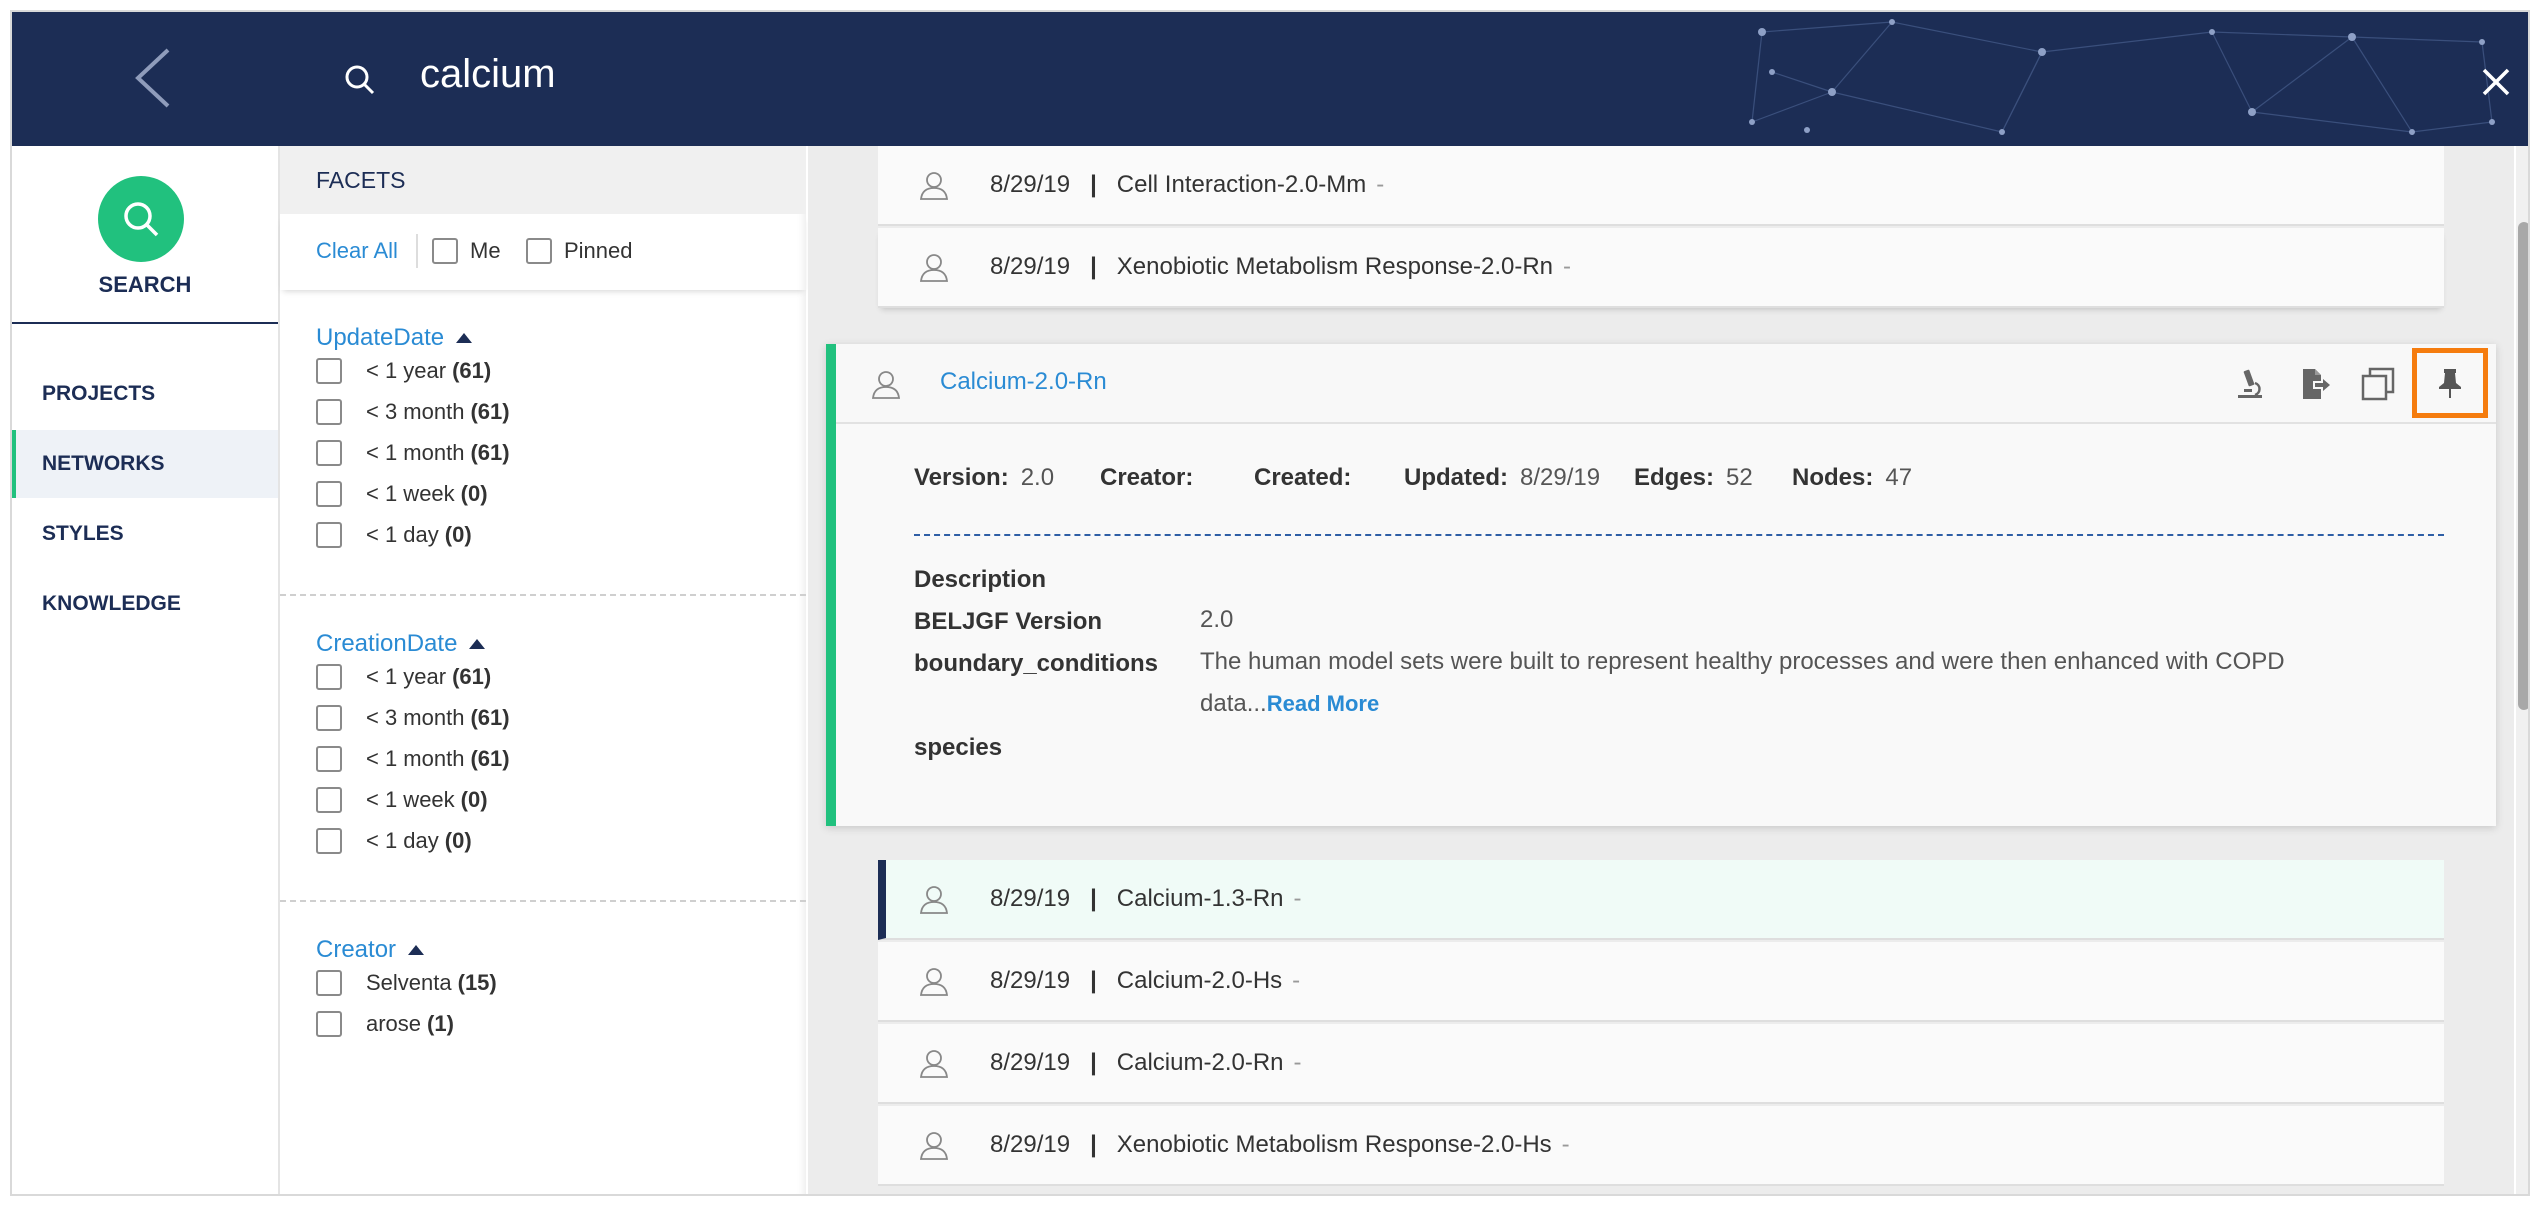 The image size is (2540, 1206). Describe the element at coordinates (1200, 899) in the screenshot. I see `result-name: Calcium-1.3-Rn` at that location.